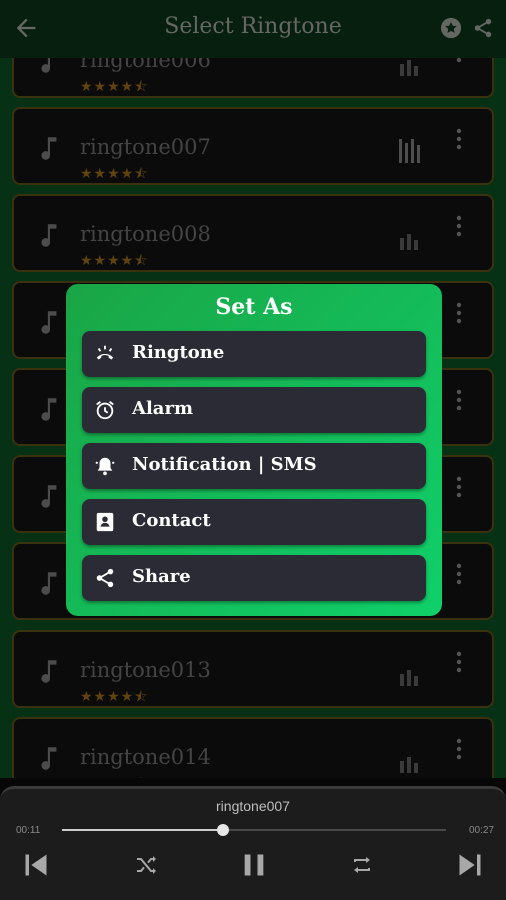  What do you see at coordinates (253, 806) in the screenshot?
I see `now-playing-title: ringtone007` at bounding box center [253, 806].